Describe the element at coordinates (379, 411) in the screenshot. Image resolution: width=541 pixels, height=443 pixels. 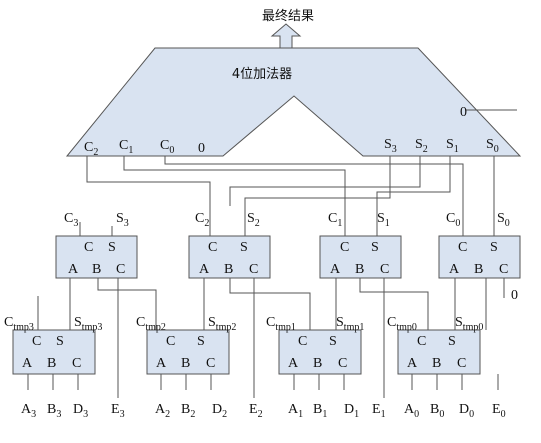
I see `input-e1: E1` at that location.